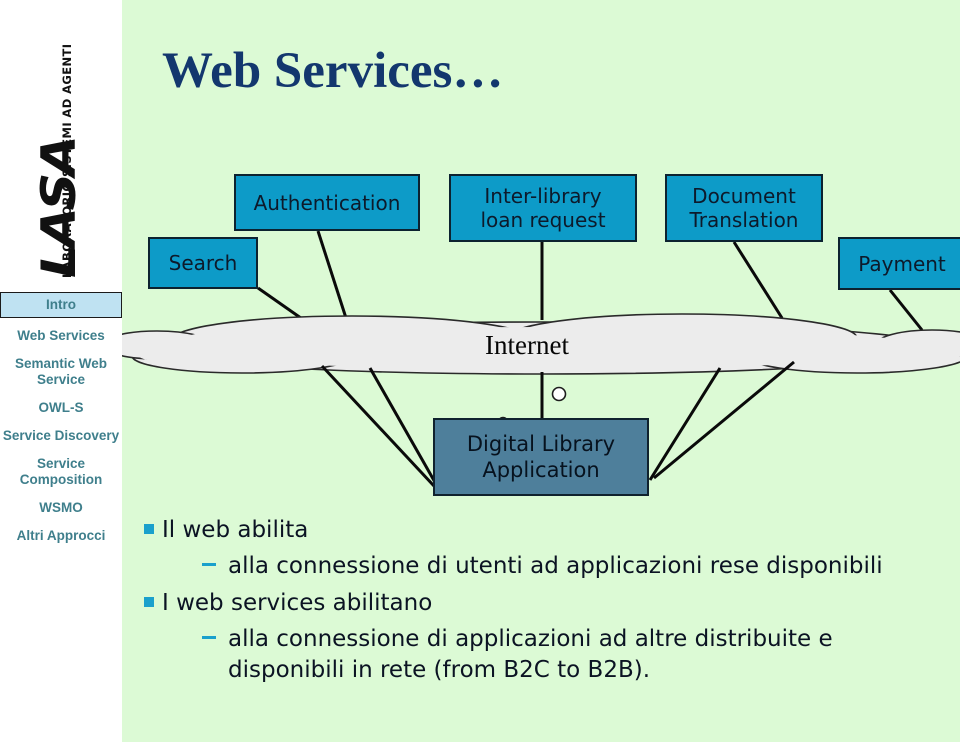 The width and height of the screenshot is (960, 742). Describe the element at coordinates (59, 208) in the screenshot. I see `logo-wordmark: LASA` at that location.